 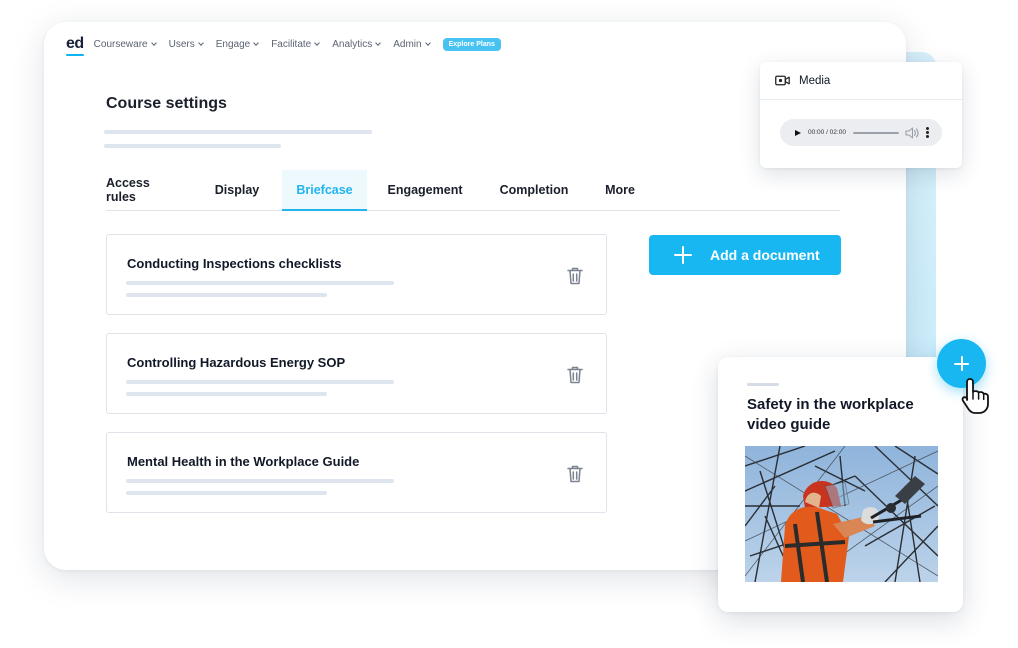 I want to click on media-title: Media, so click(x=815, y=80).